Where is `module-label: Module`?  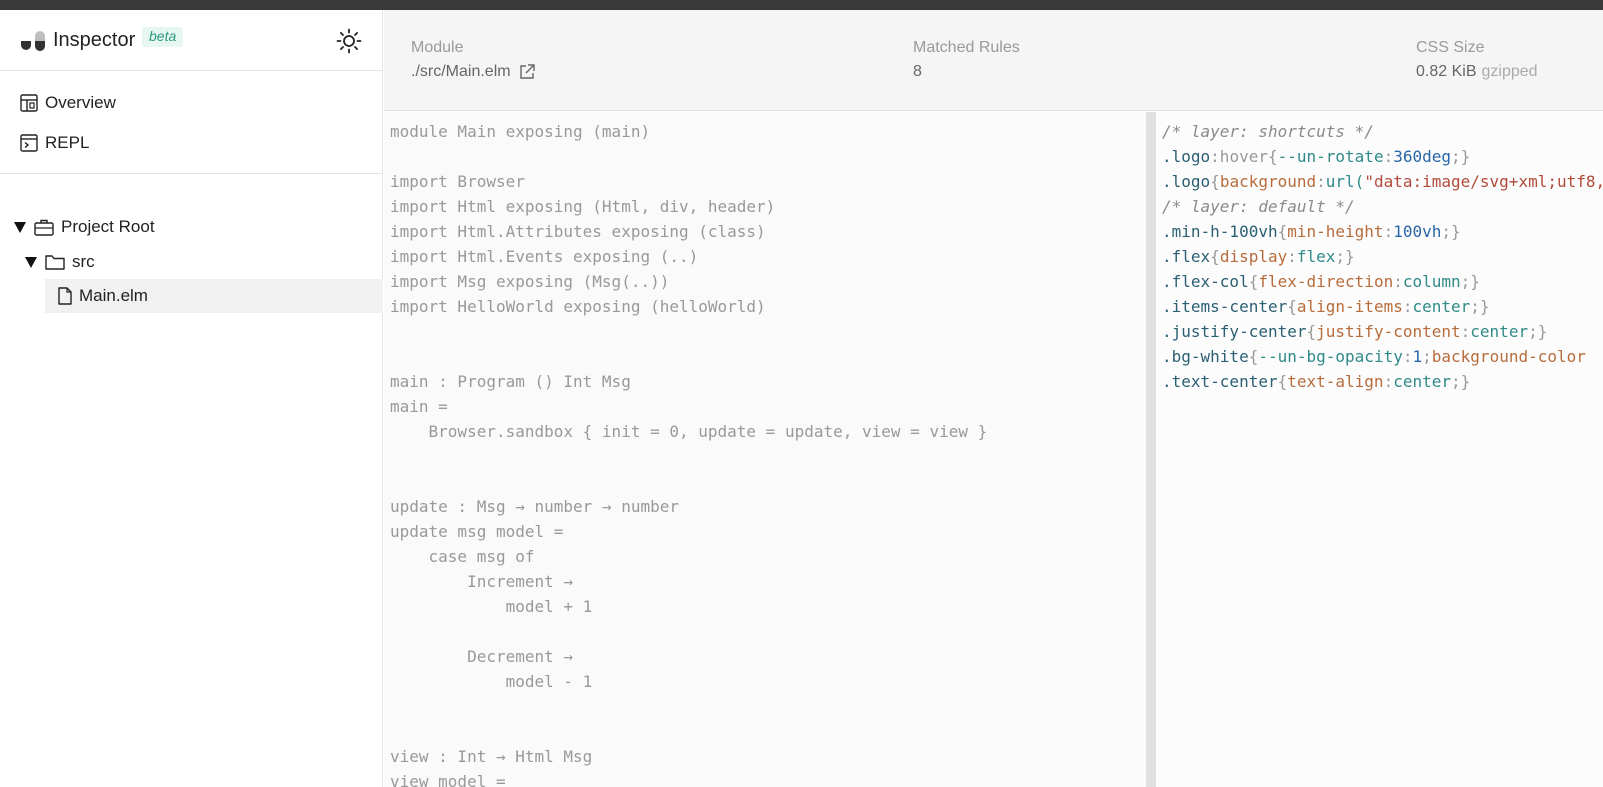
module-label: Module is located at coordinates (437, 47).